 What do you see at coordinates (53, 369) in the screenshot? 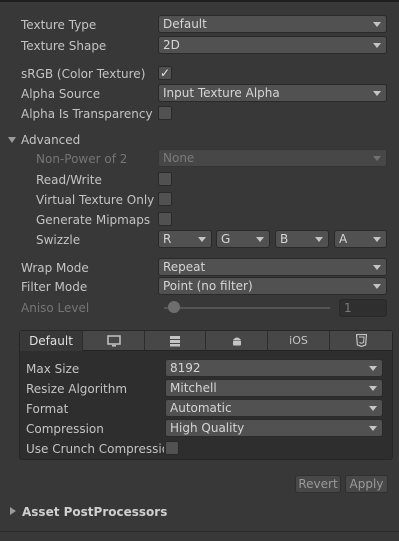
I see `max-size-label: Max Size` at bounding box center [53, 369].